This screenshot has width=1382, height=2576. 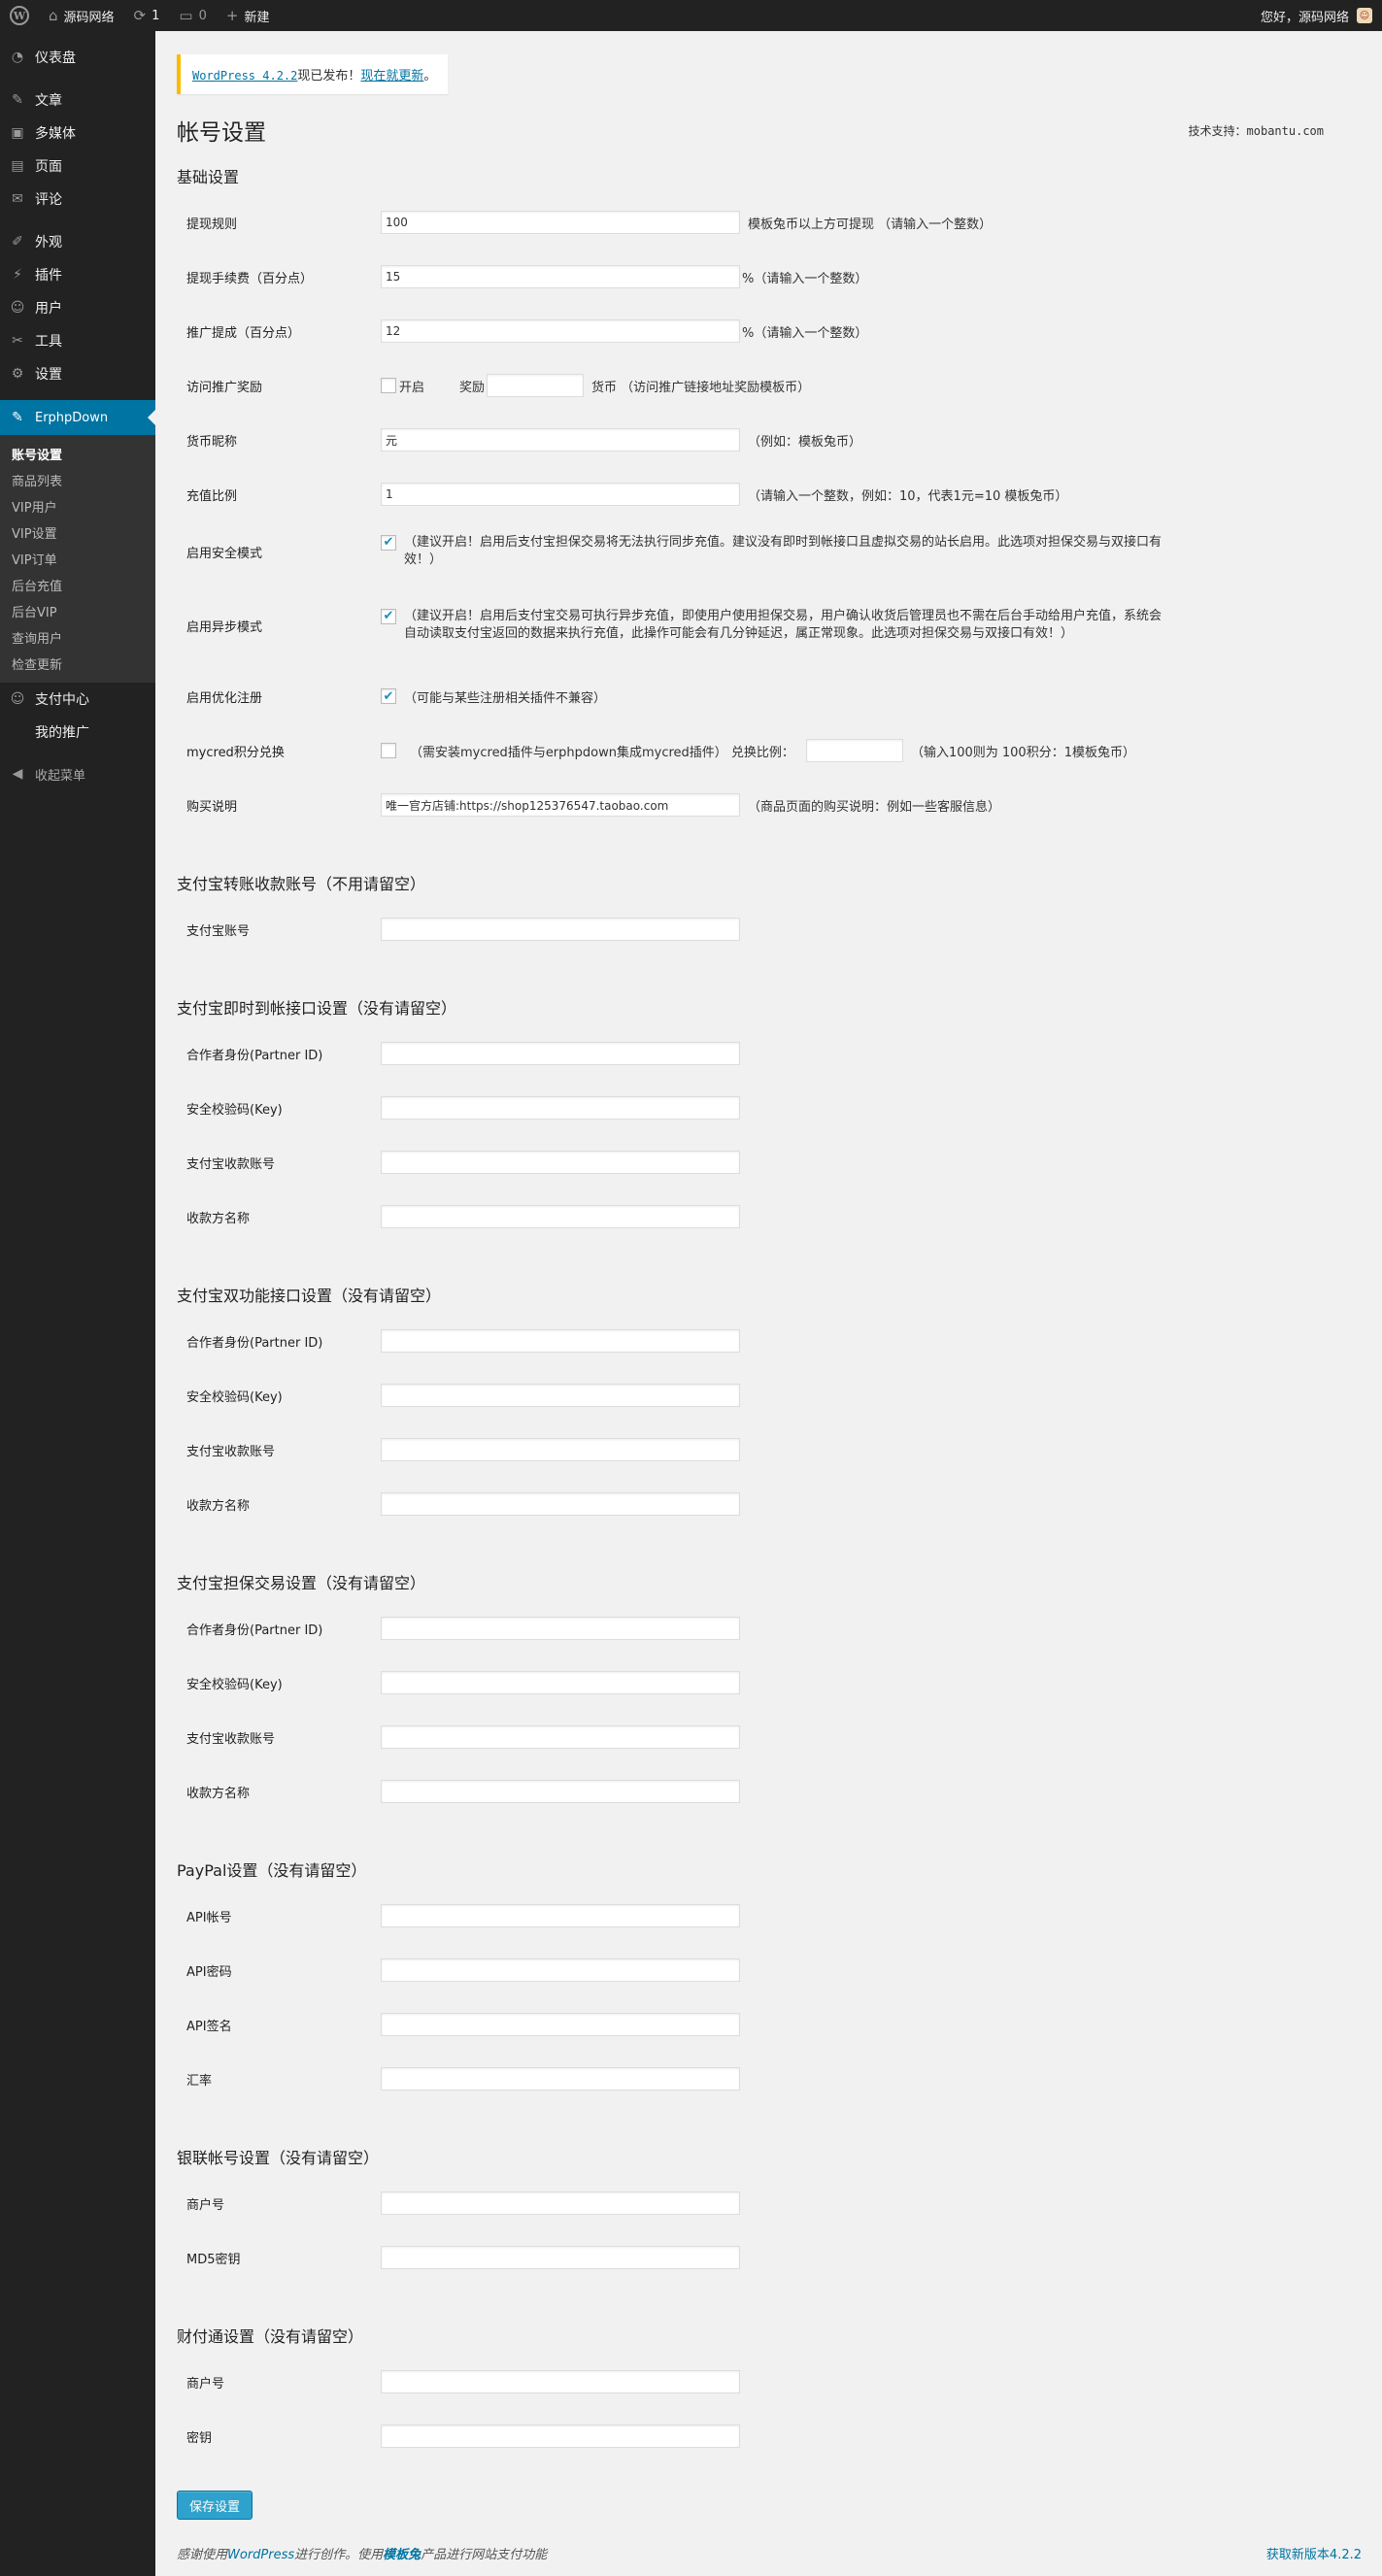 I want to click on escrow-key-input, so click(x=560, y=1683).